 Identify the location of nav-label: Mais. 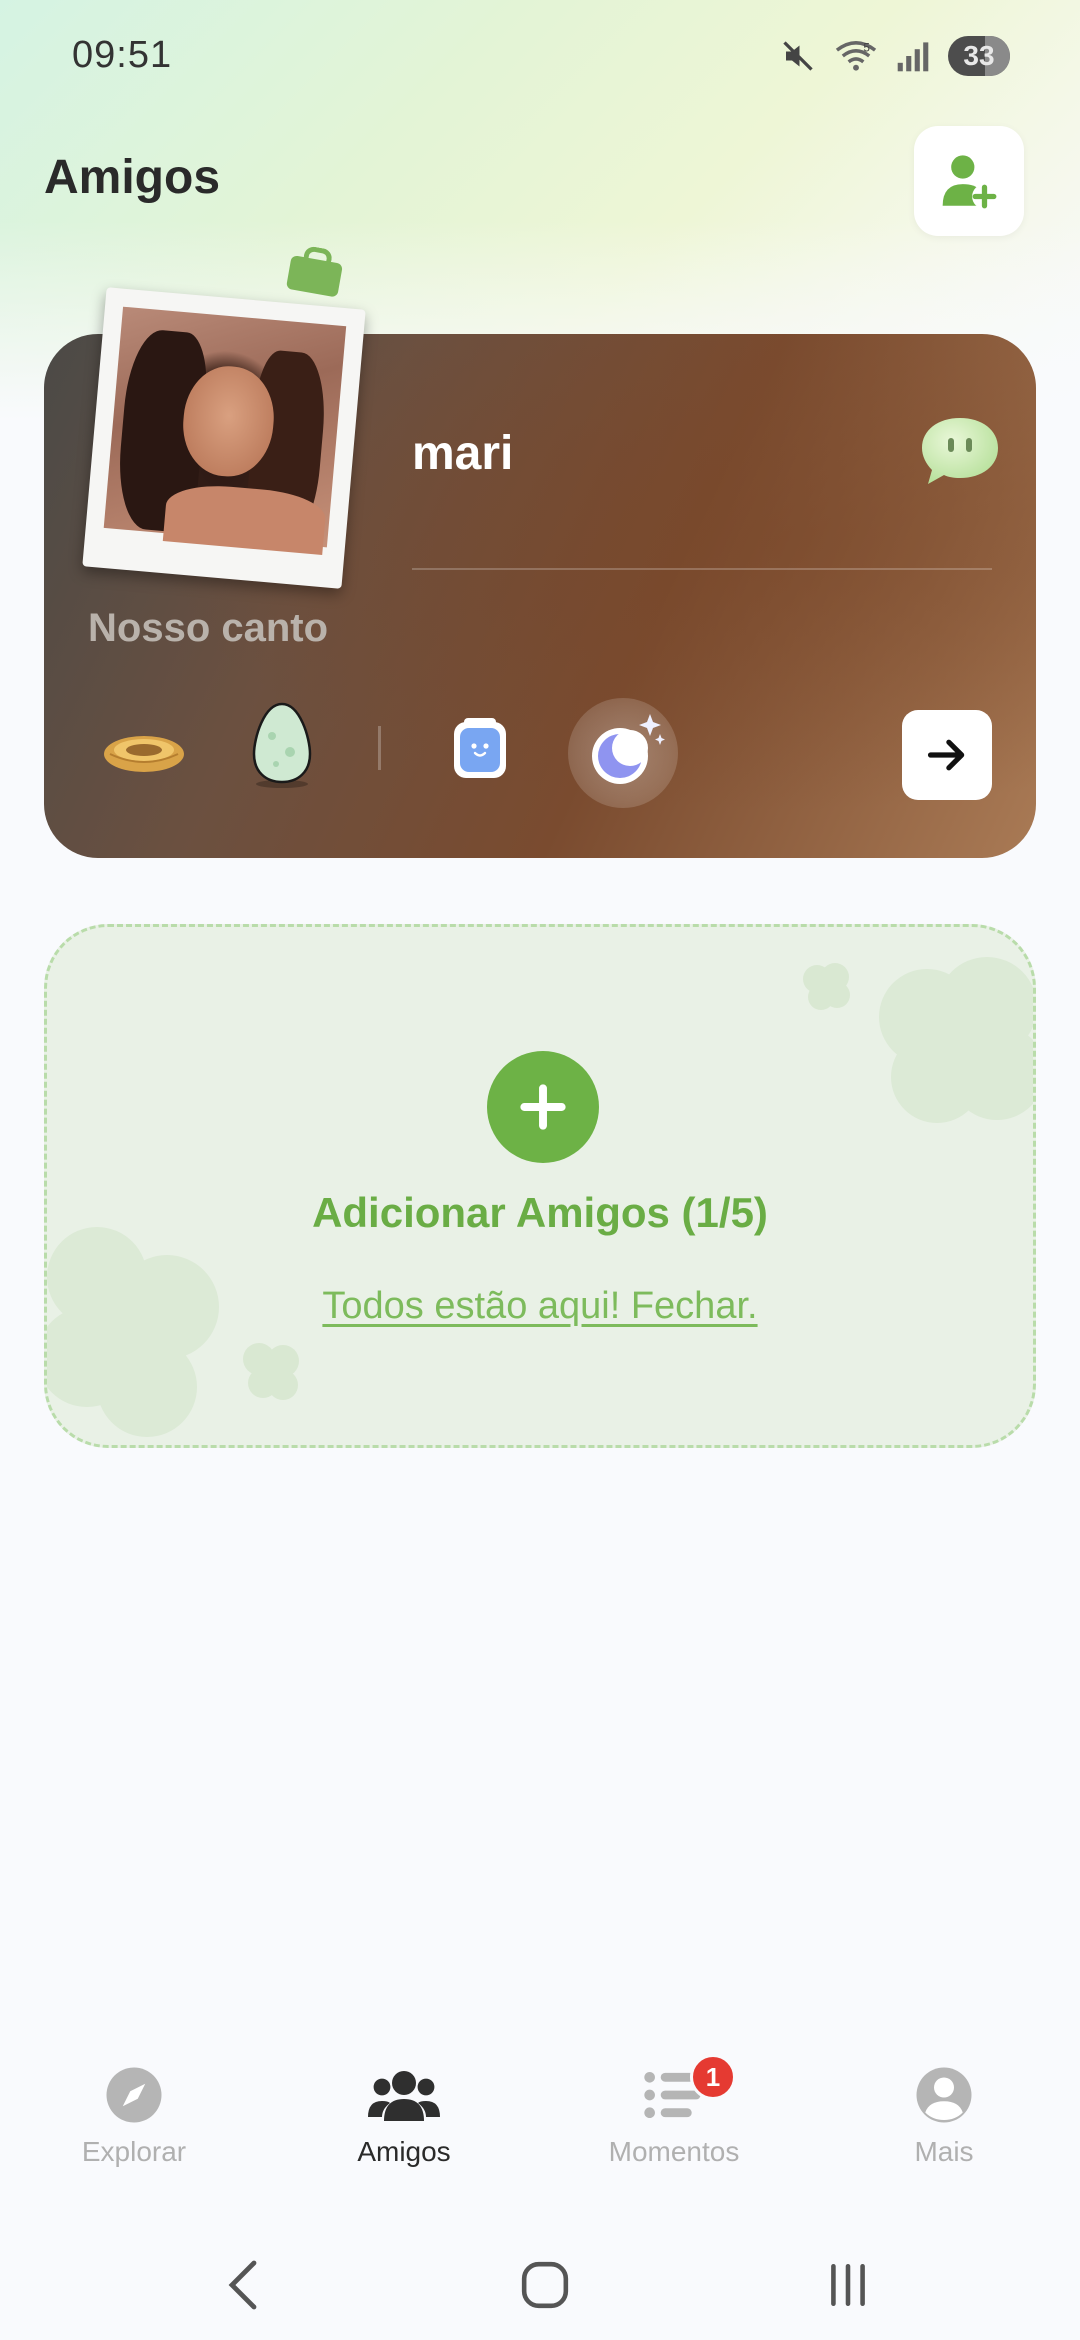
(944, 2151).